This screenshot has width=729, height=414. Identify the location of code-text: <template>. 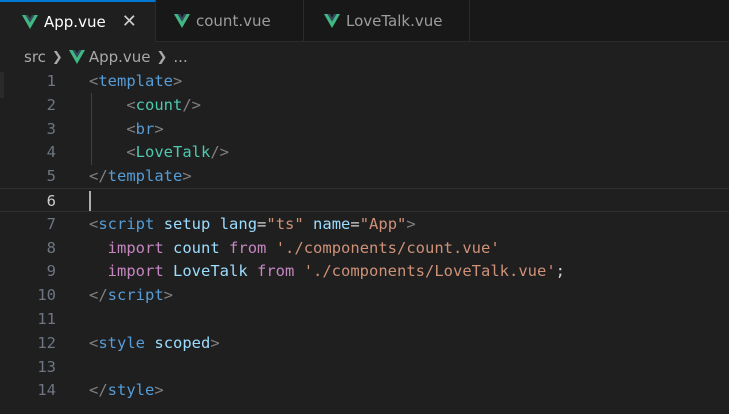
(135, 81).